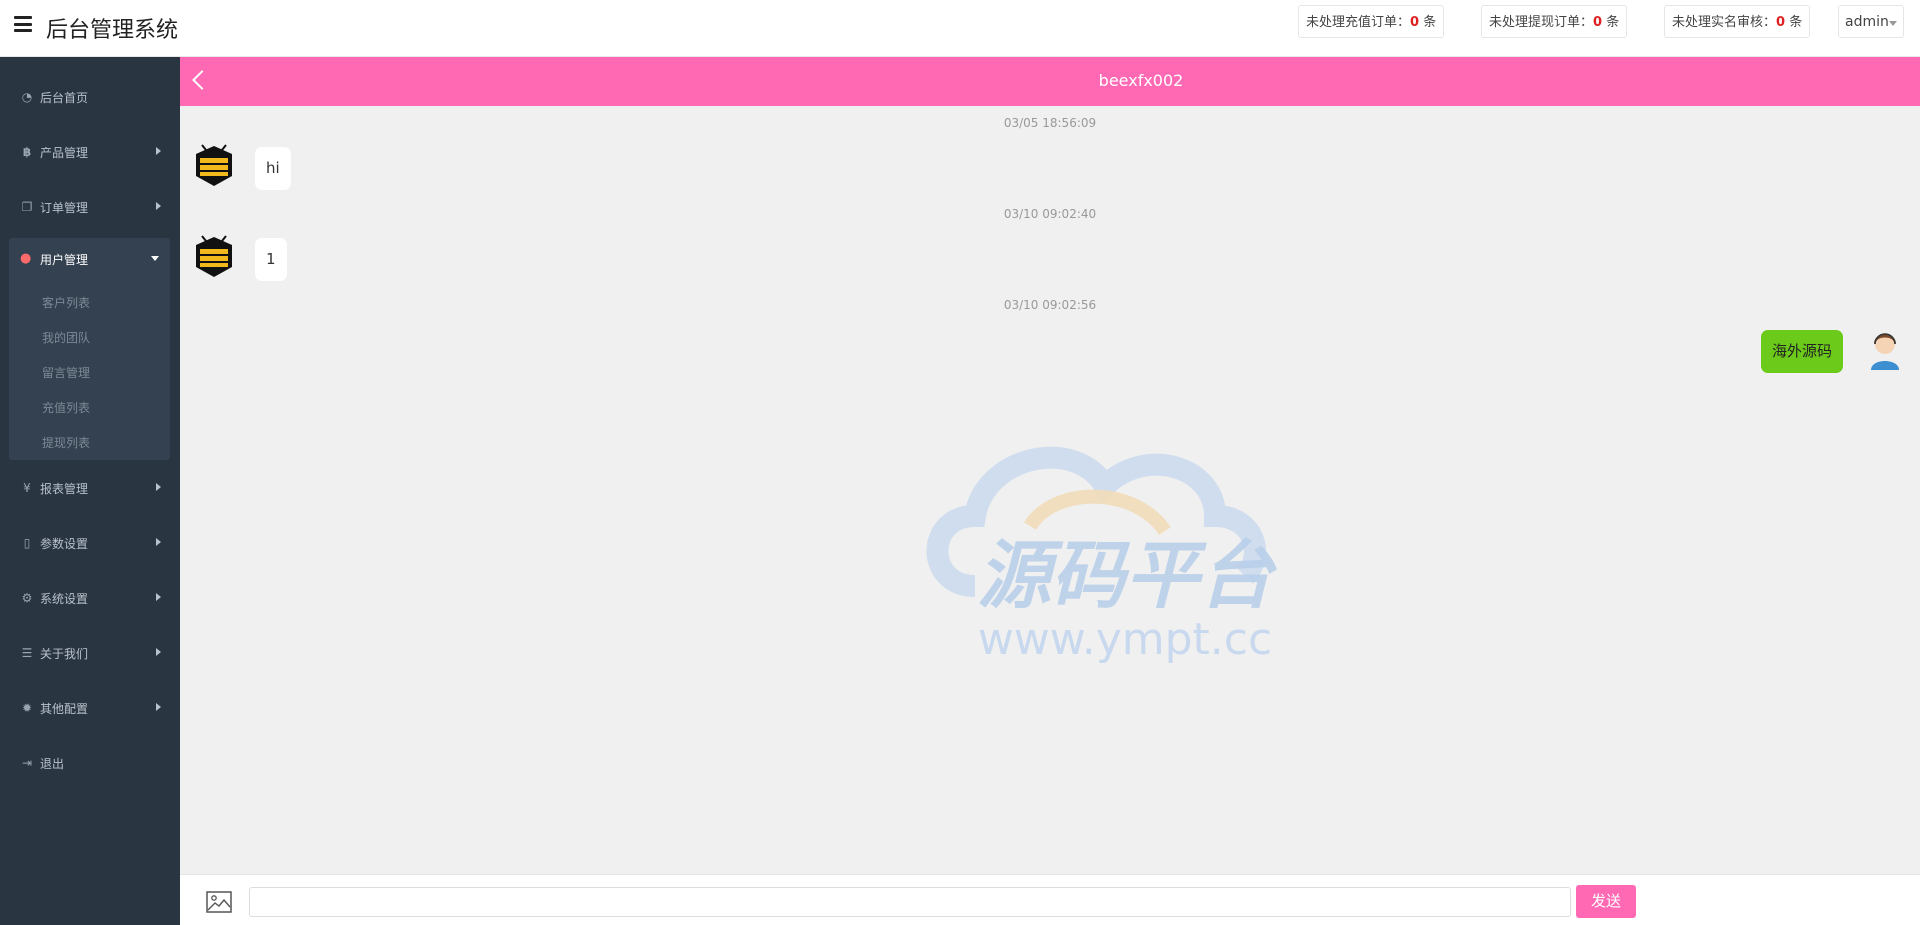 The width and height of the screenshot is (1920, 925). Describe the element at coordinates (1802, 351) in the screenshot. I see `my-message-bubble: 海外源码` at that location.